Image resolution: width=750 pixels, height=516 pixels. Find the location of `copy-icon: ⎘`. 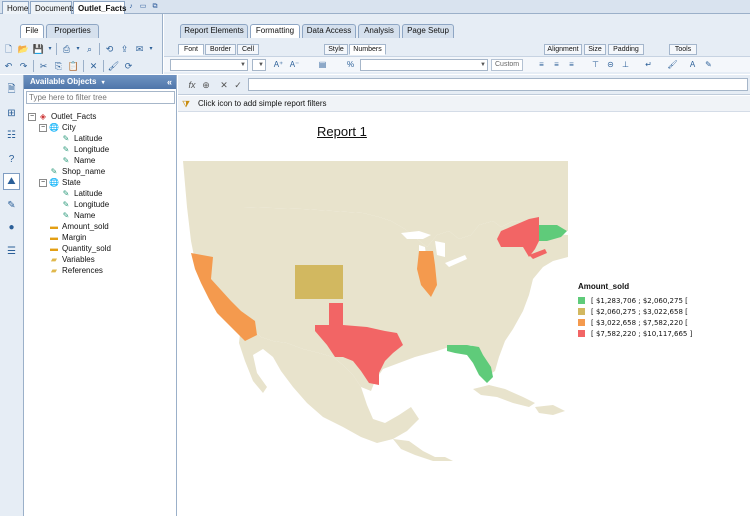

copy-icon: ⎘ is located at coordinates (58, 66).